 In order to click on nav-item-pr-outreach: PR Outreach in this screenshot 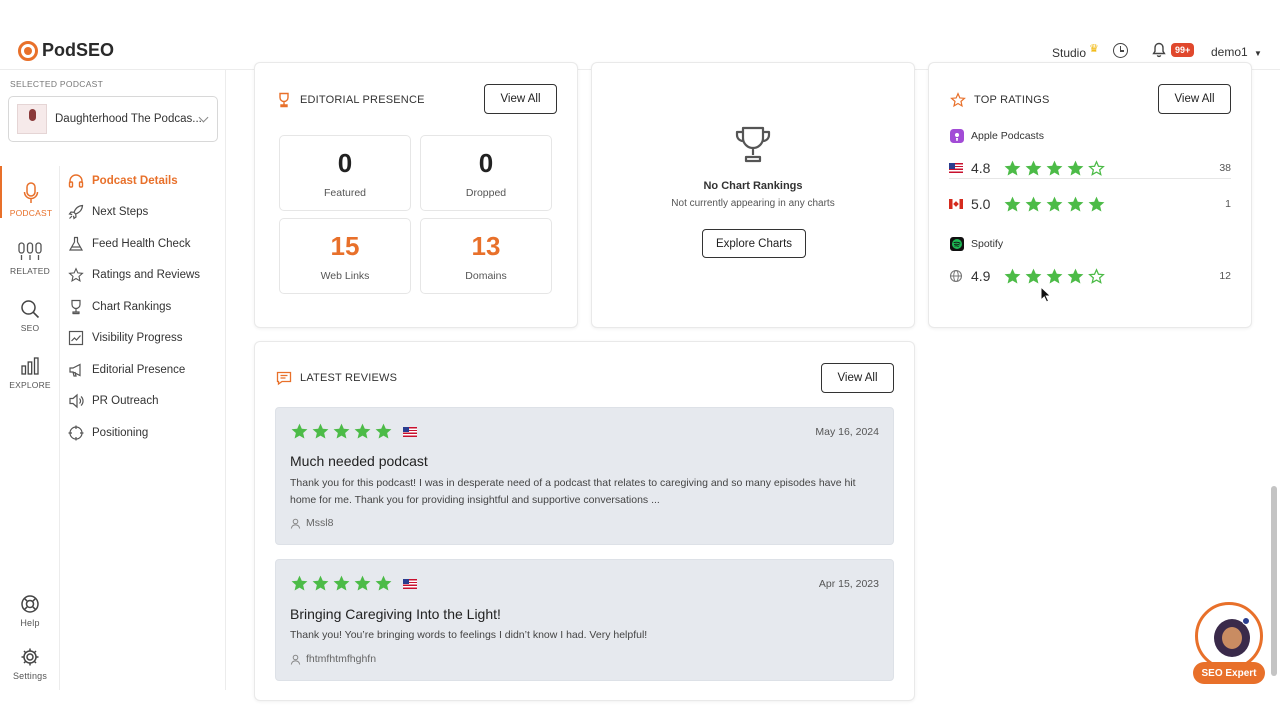, I will do `click(113, 401)`.